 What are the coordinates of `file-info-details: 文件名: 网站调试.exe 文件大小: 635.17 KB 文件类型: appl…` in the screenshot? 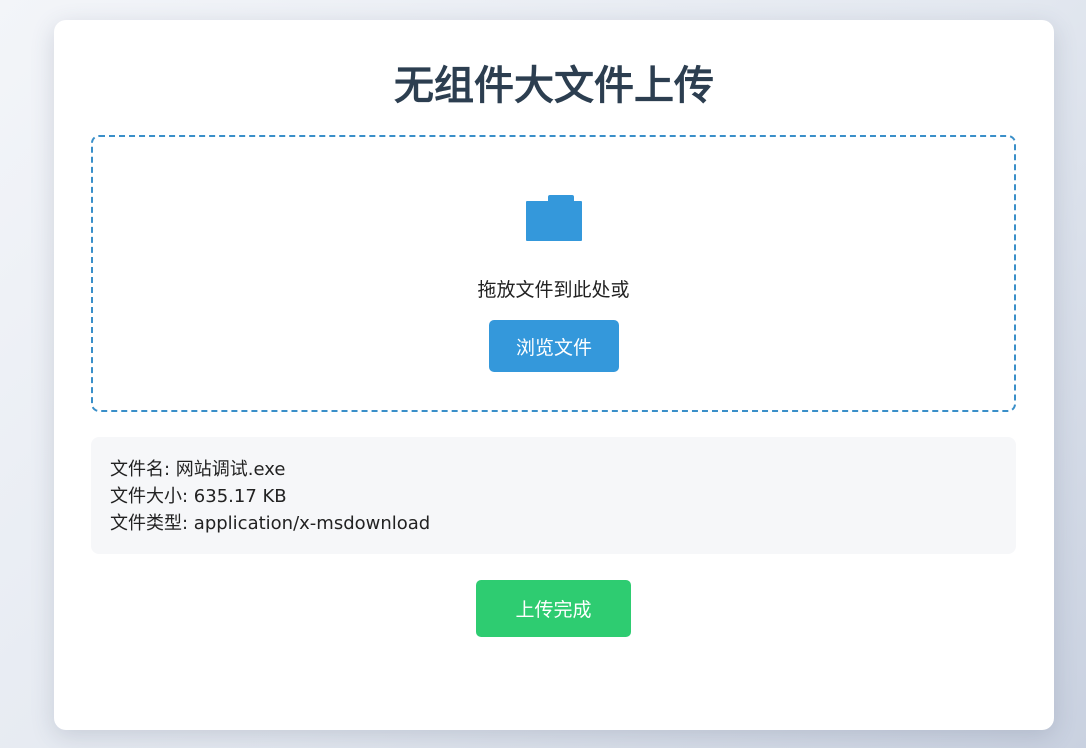 It's located at (270, 496).